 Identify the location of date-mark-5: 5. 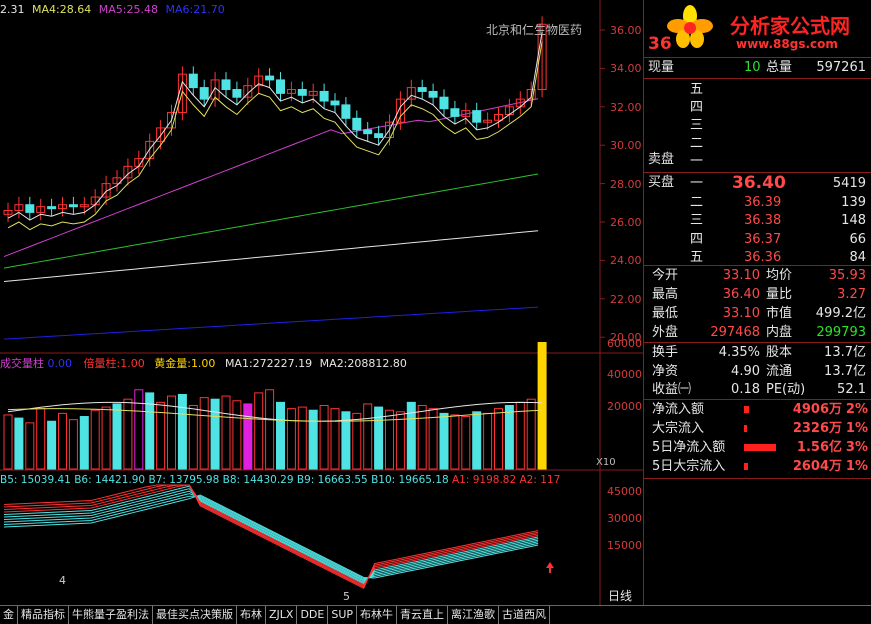
(346, 596).